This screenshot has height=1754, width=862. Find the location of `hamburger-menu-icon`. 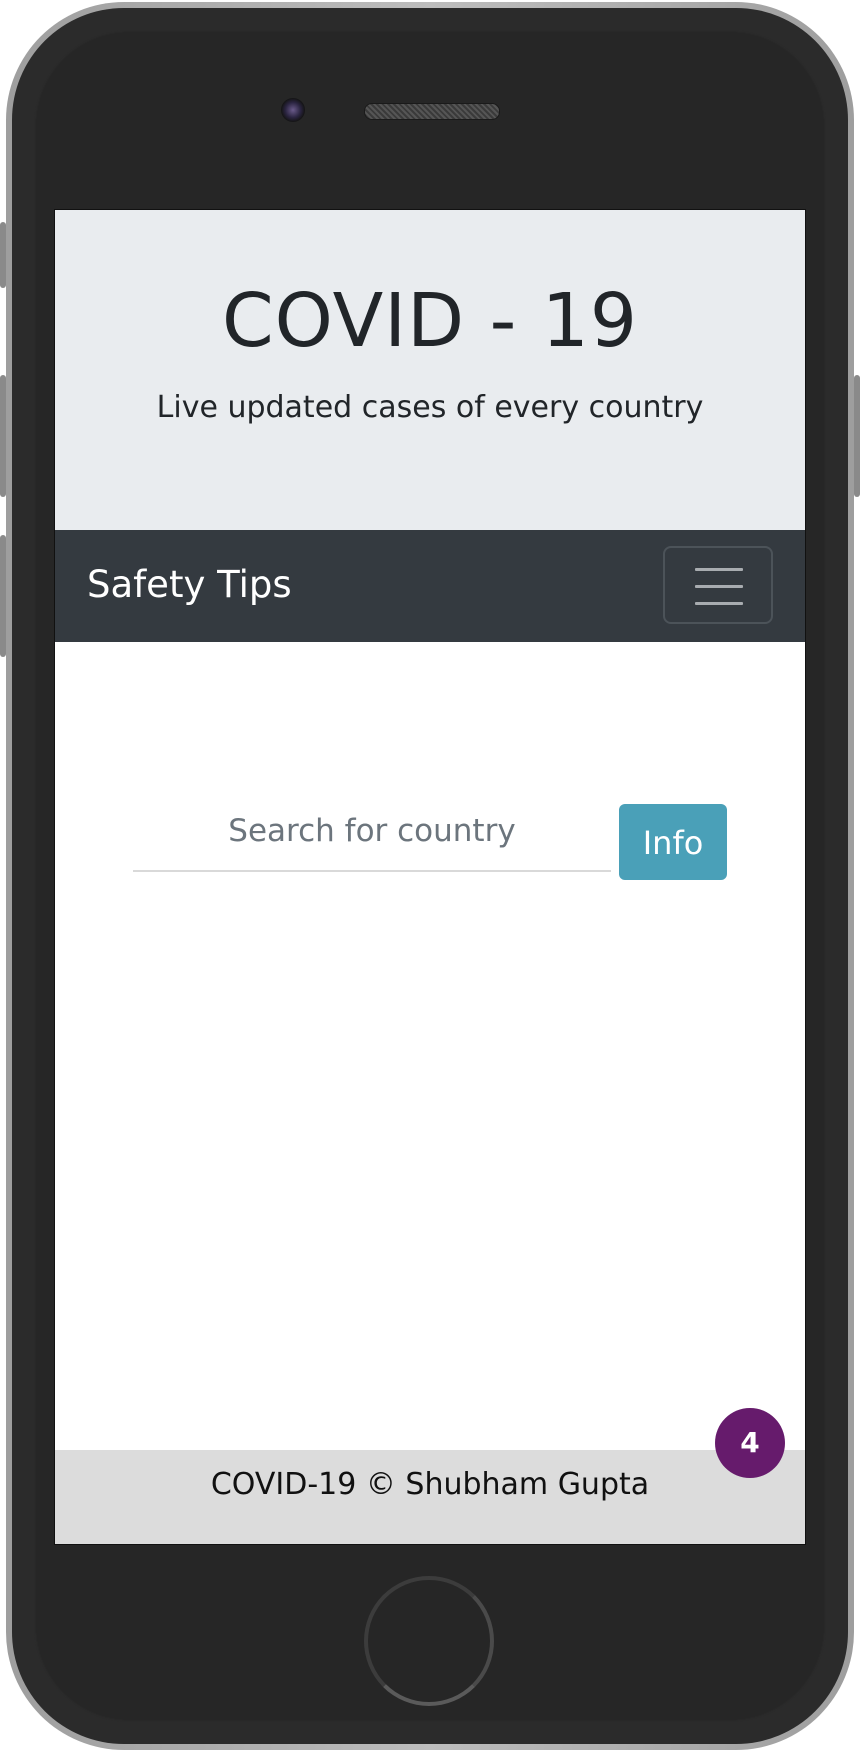

hamburger-menu-icon is located at coordinates (719, 569).